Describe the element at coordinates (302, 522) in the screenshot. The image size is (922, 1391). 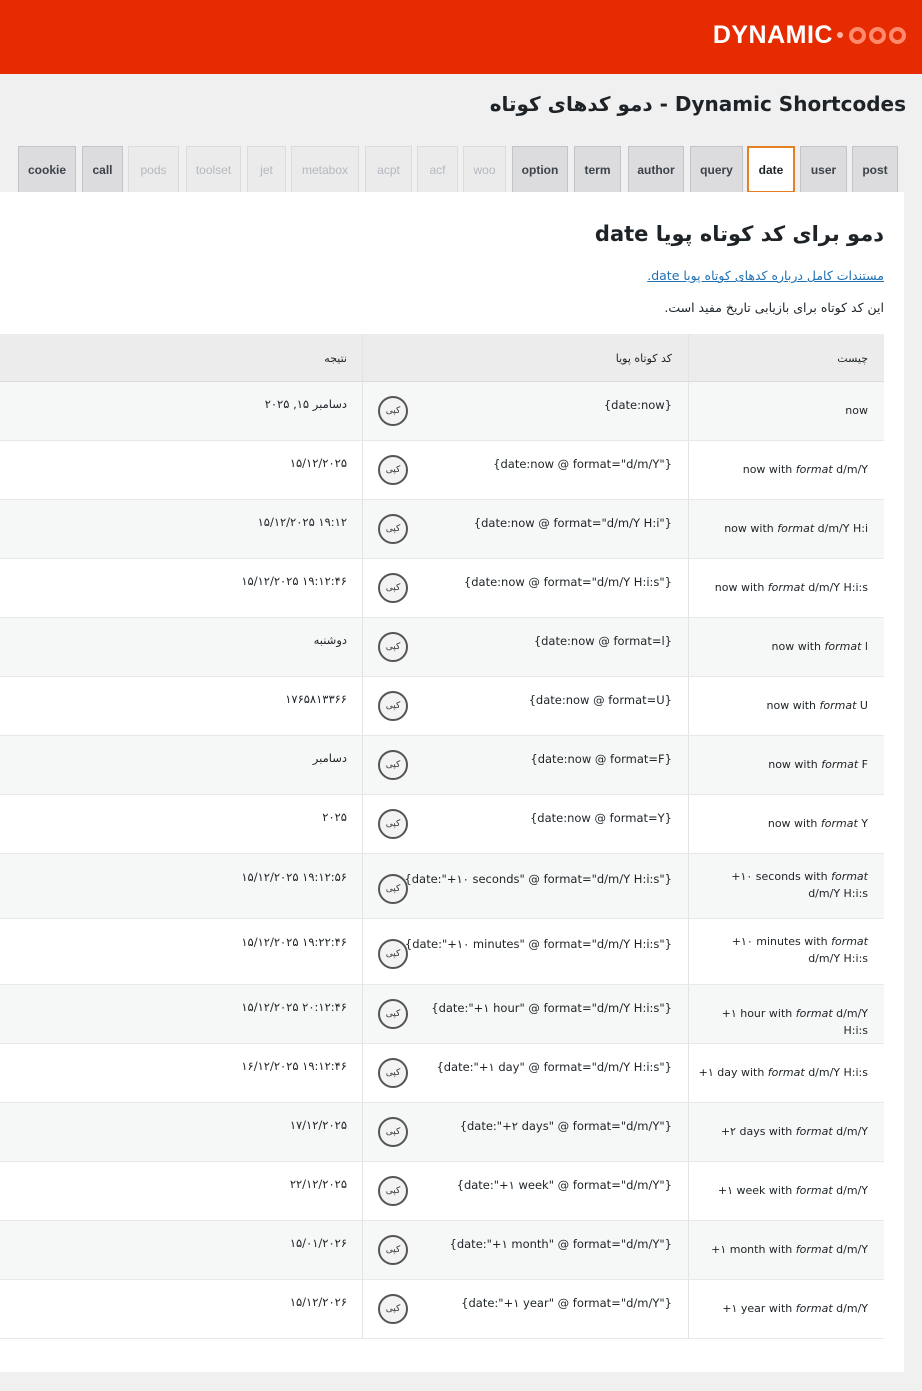
I see `result-value: ۱۵/۱۲/۲۰۲۵ ۱۹:۱۲` at that location.